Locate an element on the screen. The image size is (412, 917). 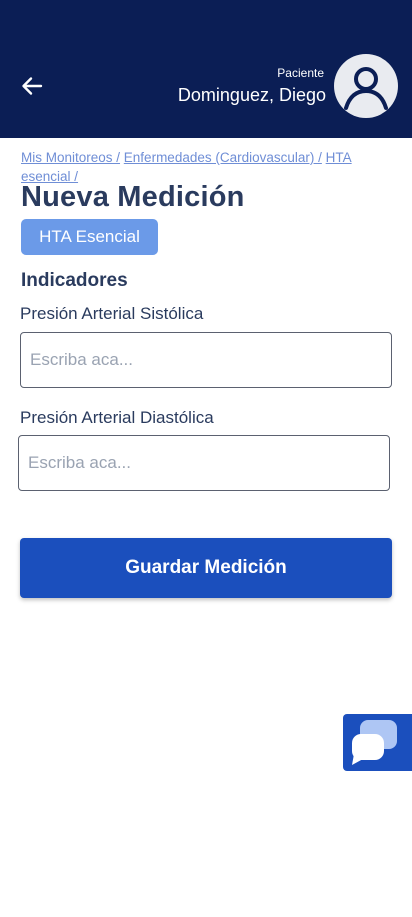
user-icon is located at coordinates (366, 88).